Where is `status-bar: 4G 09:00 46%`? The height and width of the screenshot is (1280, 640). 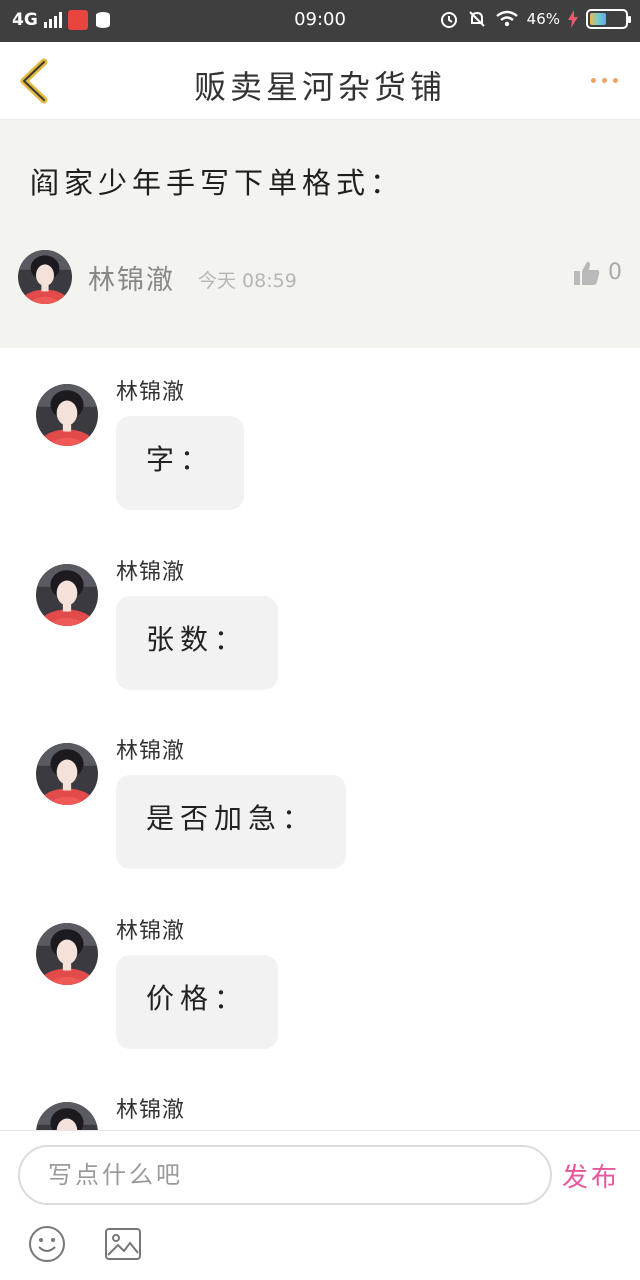 status-bar: 4G 09:00 46% is located at coordinates (320, 21).